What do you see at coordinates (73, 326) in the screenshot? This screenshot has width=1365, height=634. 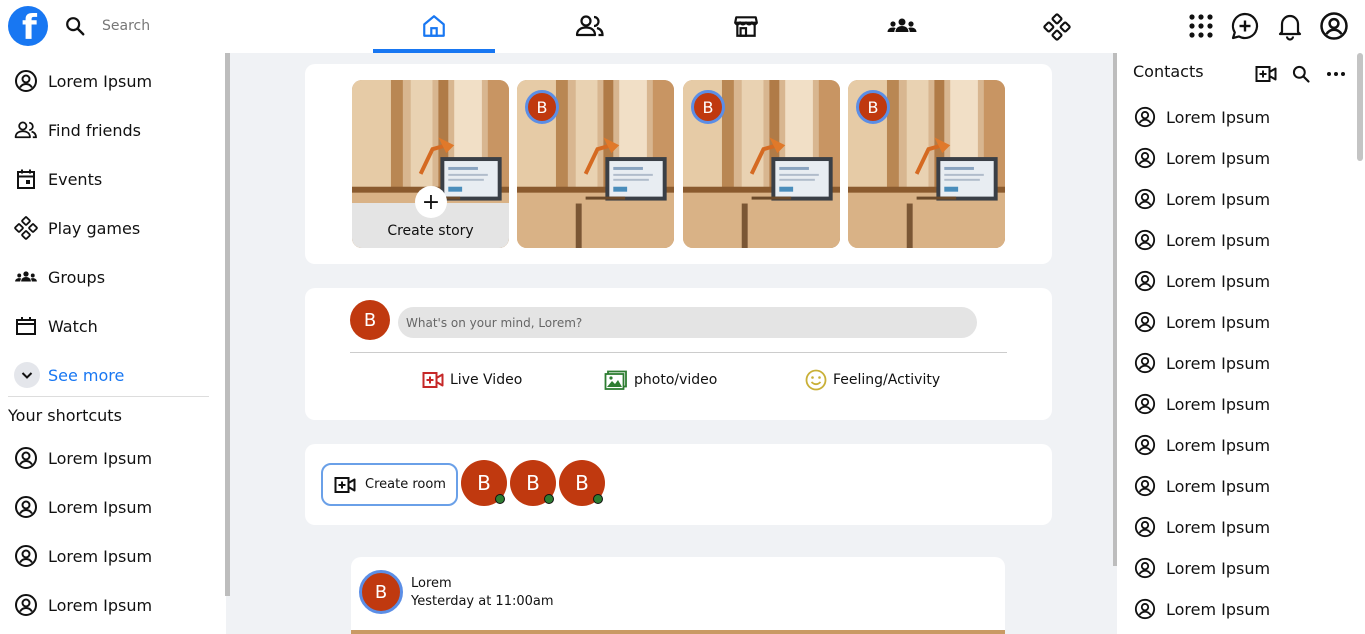 I see `sidebar-item-label: Watch` at bounding box center [73, 326].